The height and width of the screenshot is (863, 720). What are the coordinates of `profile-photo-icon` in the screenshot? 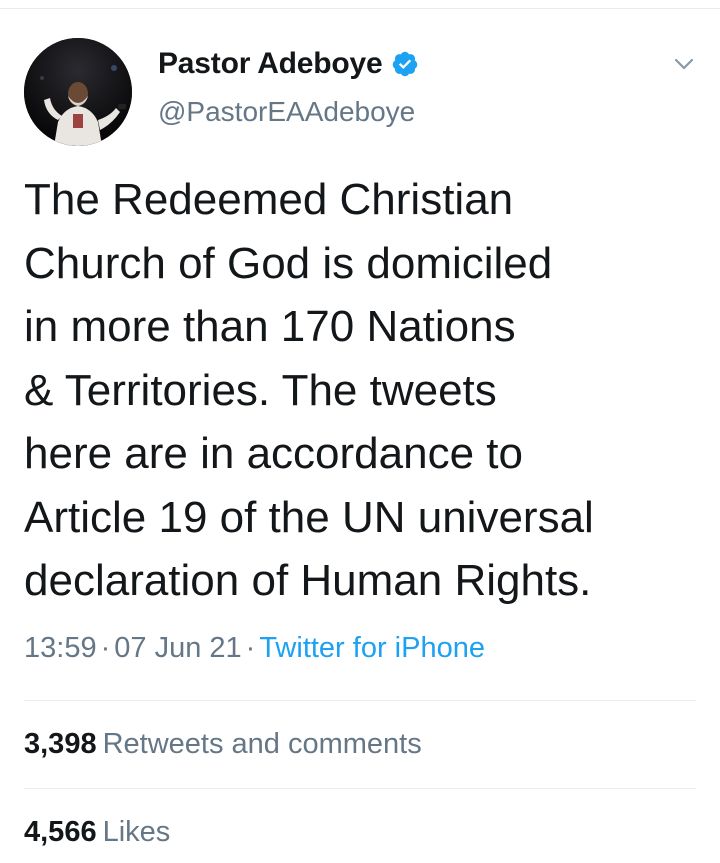 It's located at (78, 92).